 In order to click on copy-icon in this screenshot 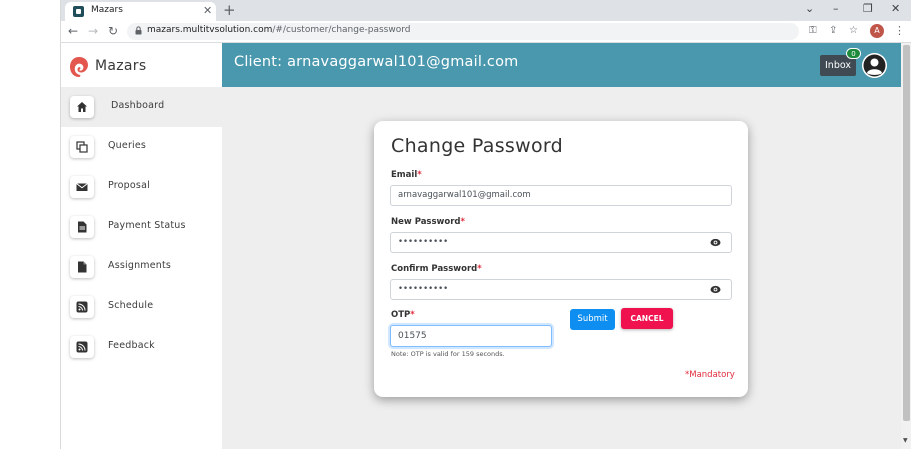, I will do `click(82, 147)`.